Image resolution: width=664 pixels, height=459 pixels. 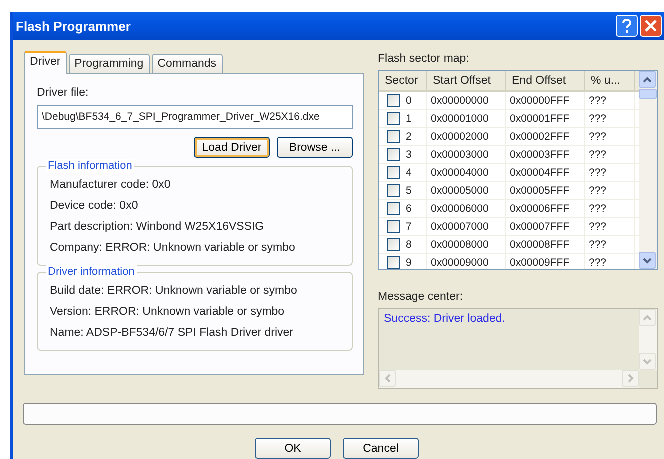 What do you see at coordinates (466, 136) in the screenshot?
I see `table-cell: 0x00002000` at bounding box center [466, 136].